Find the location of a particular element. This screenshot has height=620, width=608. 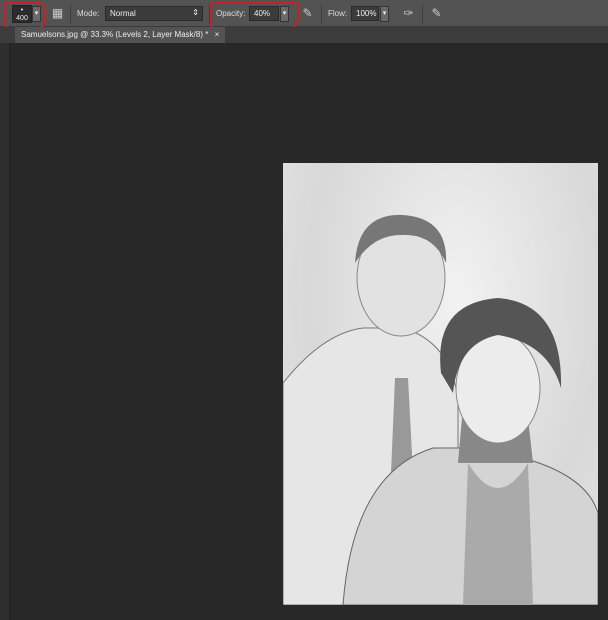

mode-label: Mode: is located at coordinates (88, 13).